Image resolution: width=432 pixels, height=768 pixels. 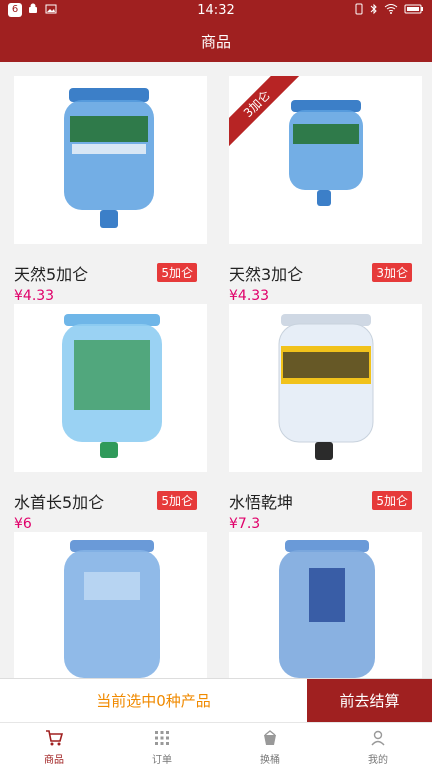 I want to click on checkout-button: 前去结算, so click(x=369, y=701).